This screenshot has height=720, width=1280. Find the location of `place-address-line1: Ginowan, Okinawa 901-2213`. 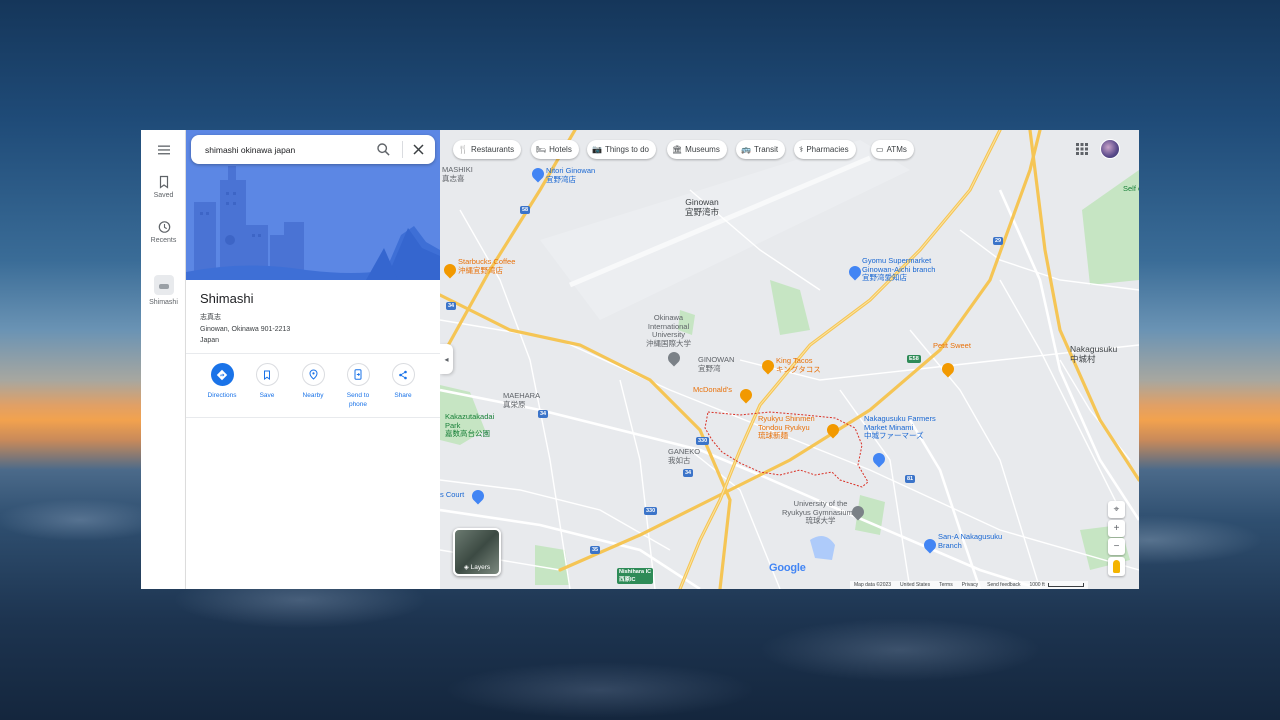

place-address-line1: Ginowan, Okinawa 901-2213 is located at coordinates (245, 329).